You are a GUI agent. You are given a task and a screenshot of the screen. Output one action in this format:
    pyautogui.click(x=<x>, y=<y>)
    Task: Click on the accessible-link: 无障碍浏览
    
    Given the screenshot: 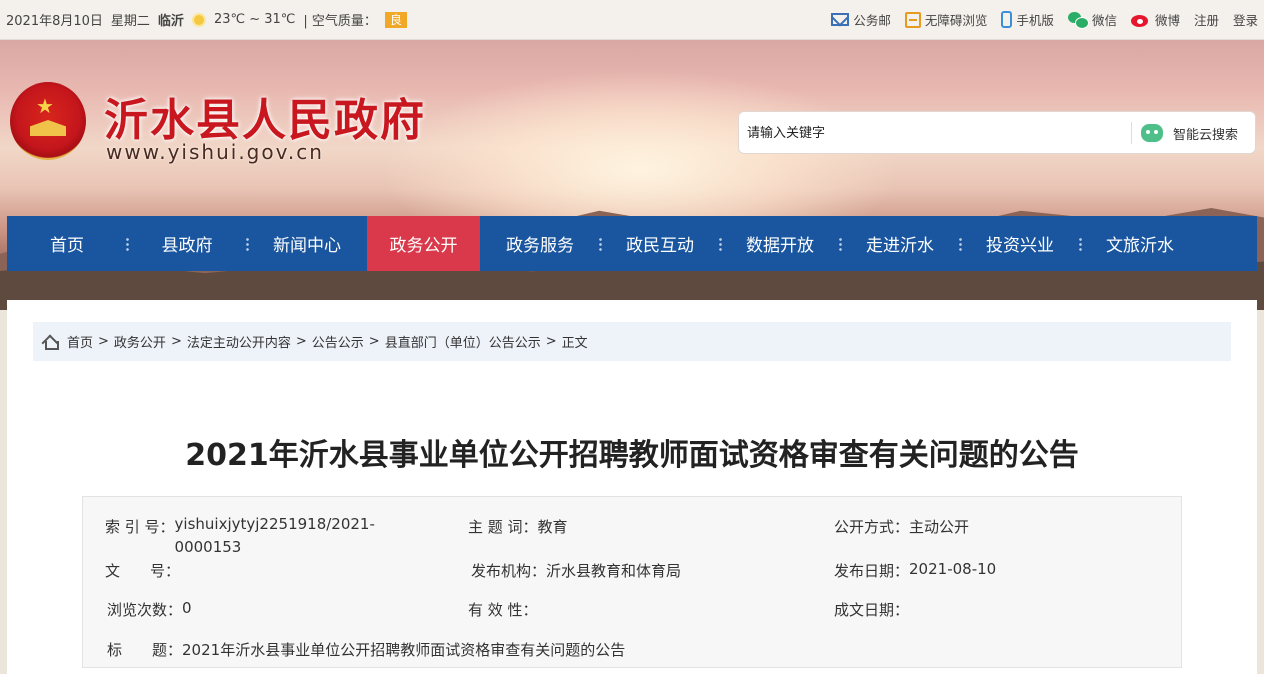 What is the action you would take?
    pyautogui.click(x=946, y=19)
    